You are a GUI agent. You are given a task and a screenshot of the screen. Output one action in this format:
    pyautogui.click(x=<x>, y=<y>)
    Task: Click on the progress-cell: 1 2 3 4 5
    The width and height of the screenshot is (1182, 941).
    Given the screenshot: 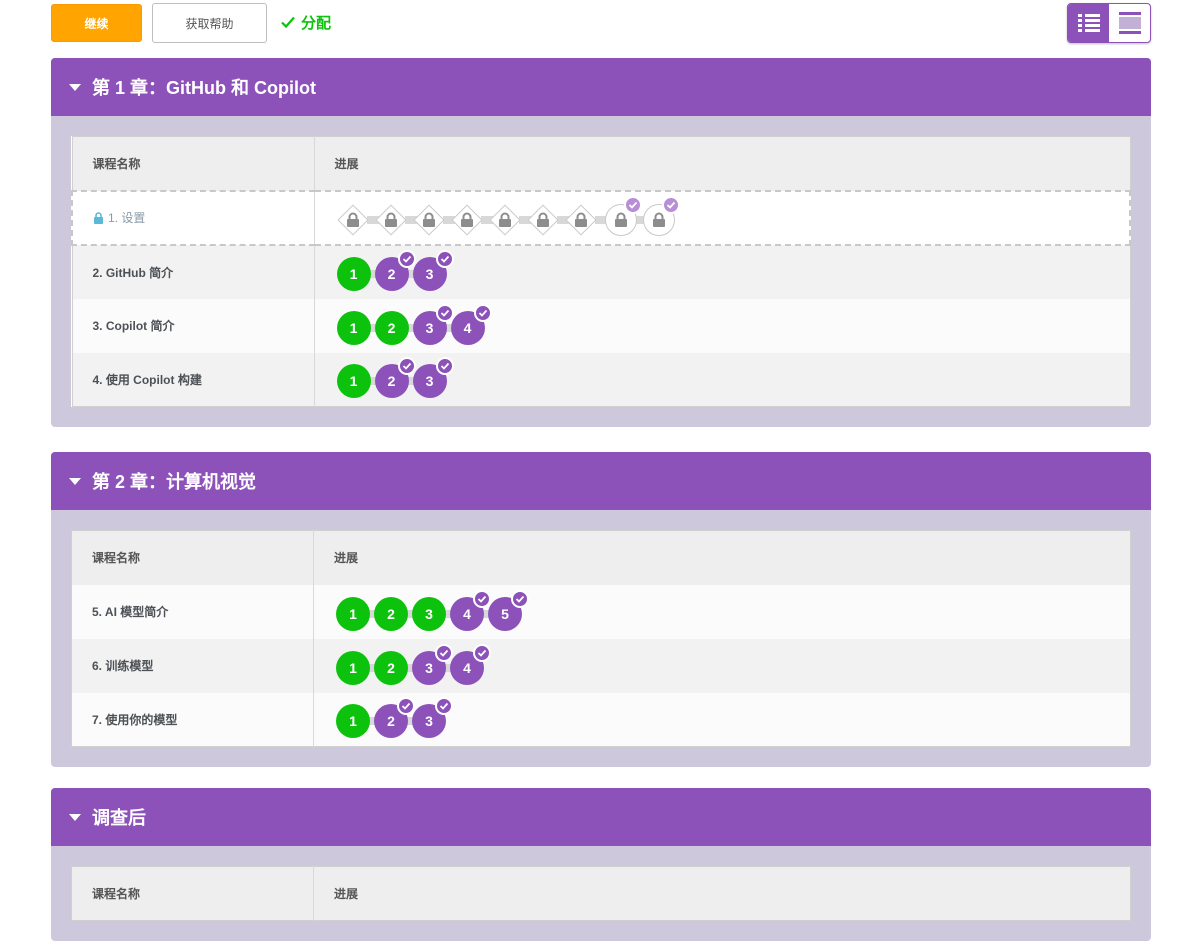 What is the action you would take?
    pyautogui.click(x=722, y=611)
    